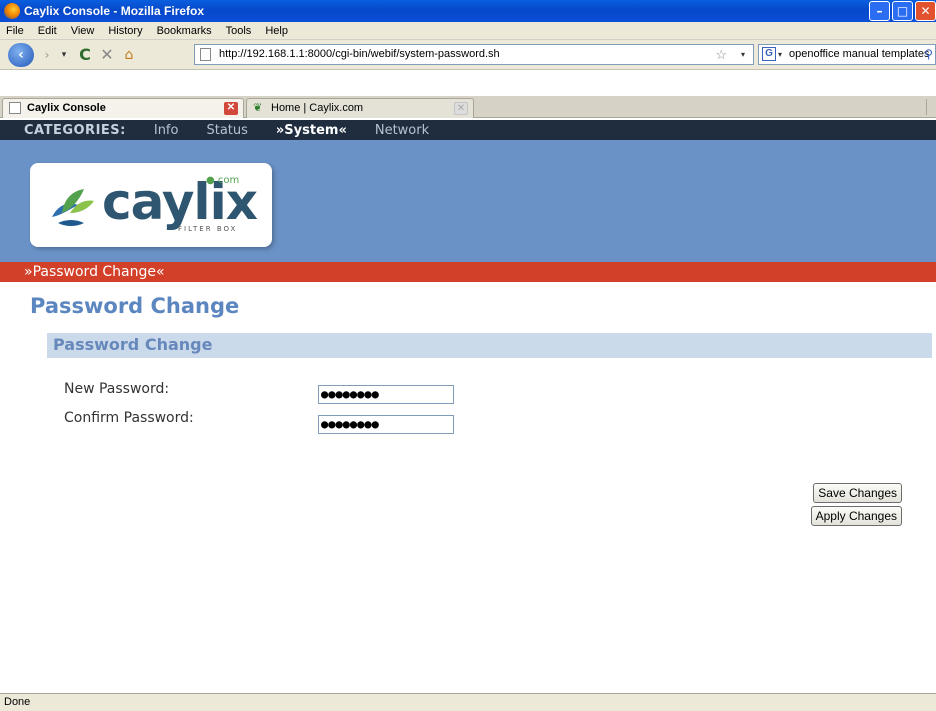 The height and width of the screenshot is (711, 936). I want to click on tab-caylix-console: Caylix Console ✕, so click(123, 108).